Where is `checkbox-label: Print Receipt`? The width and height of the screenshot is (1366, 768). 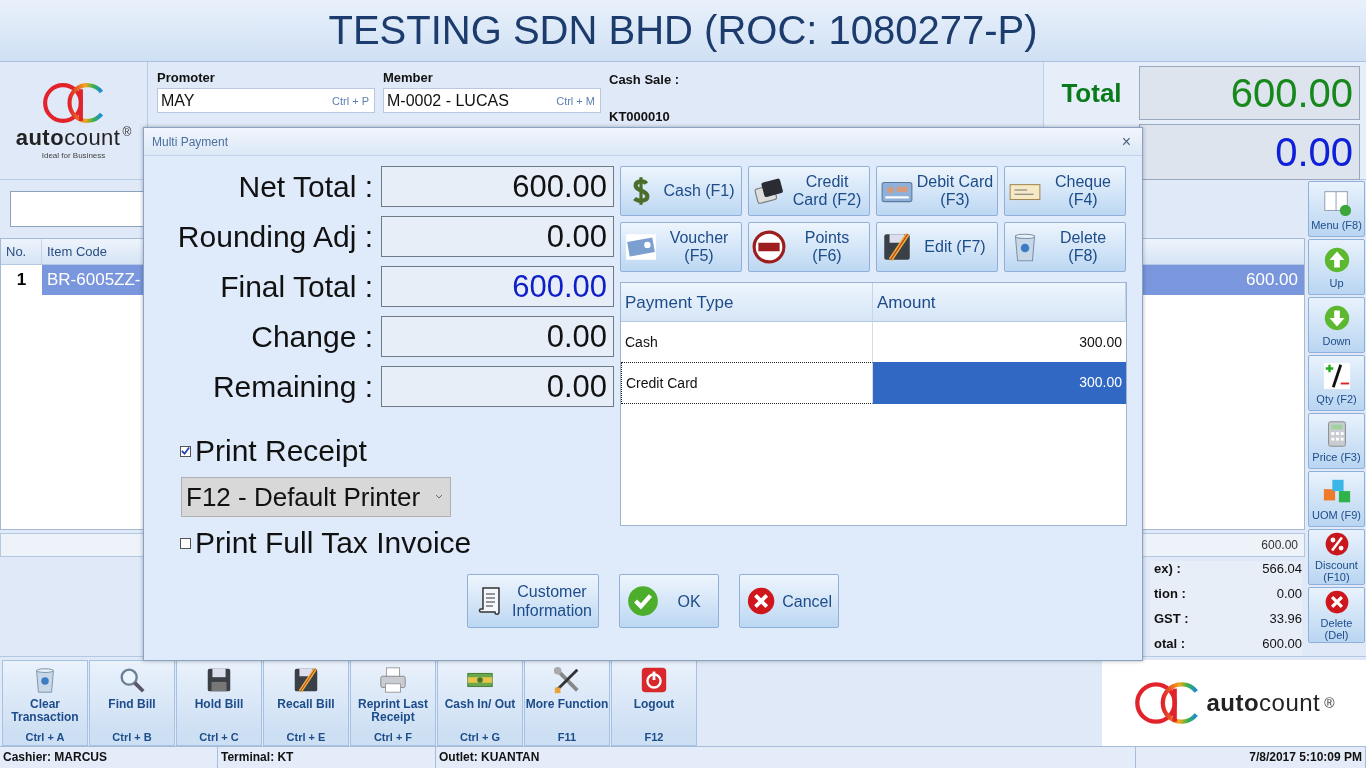
checkbox-label: Print Receipt is located at coordinates (281, 451).